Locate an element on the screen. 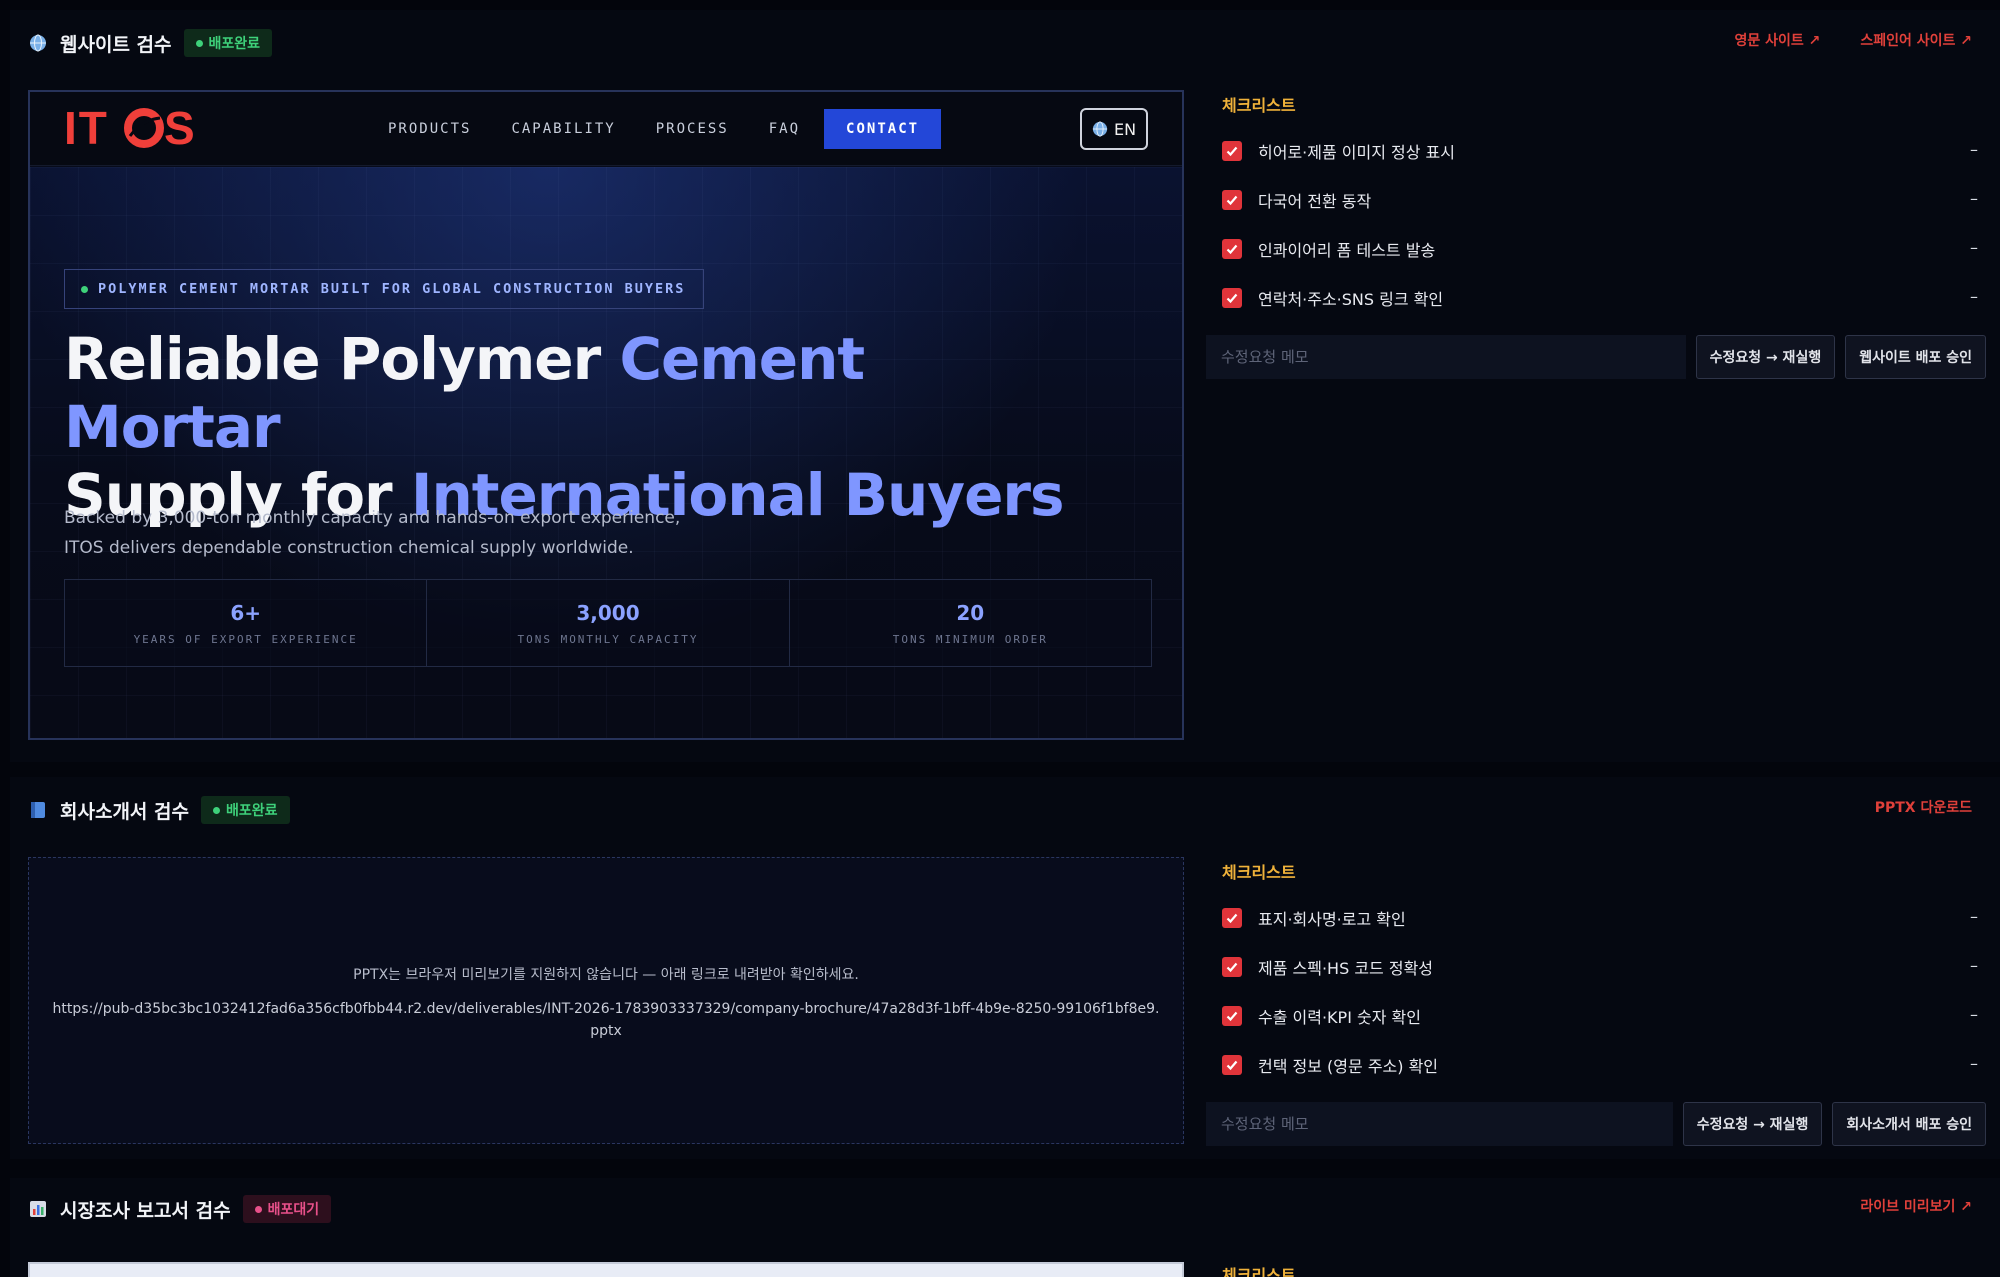  checklist-label: 다국어 전환 동작 is located at coordinates (1315, 201).